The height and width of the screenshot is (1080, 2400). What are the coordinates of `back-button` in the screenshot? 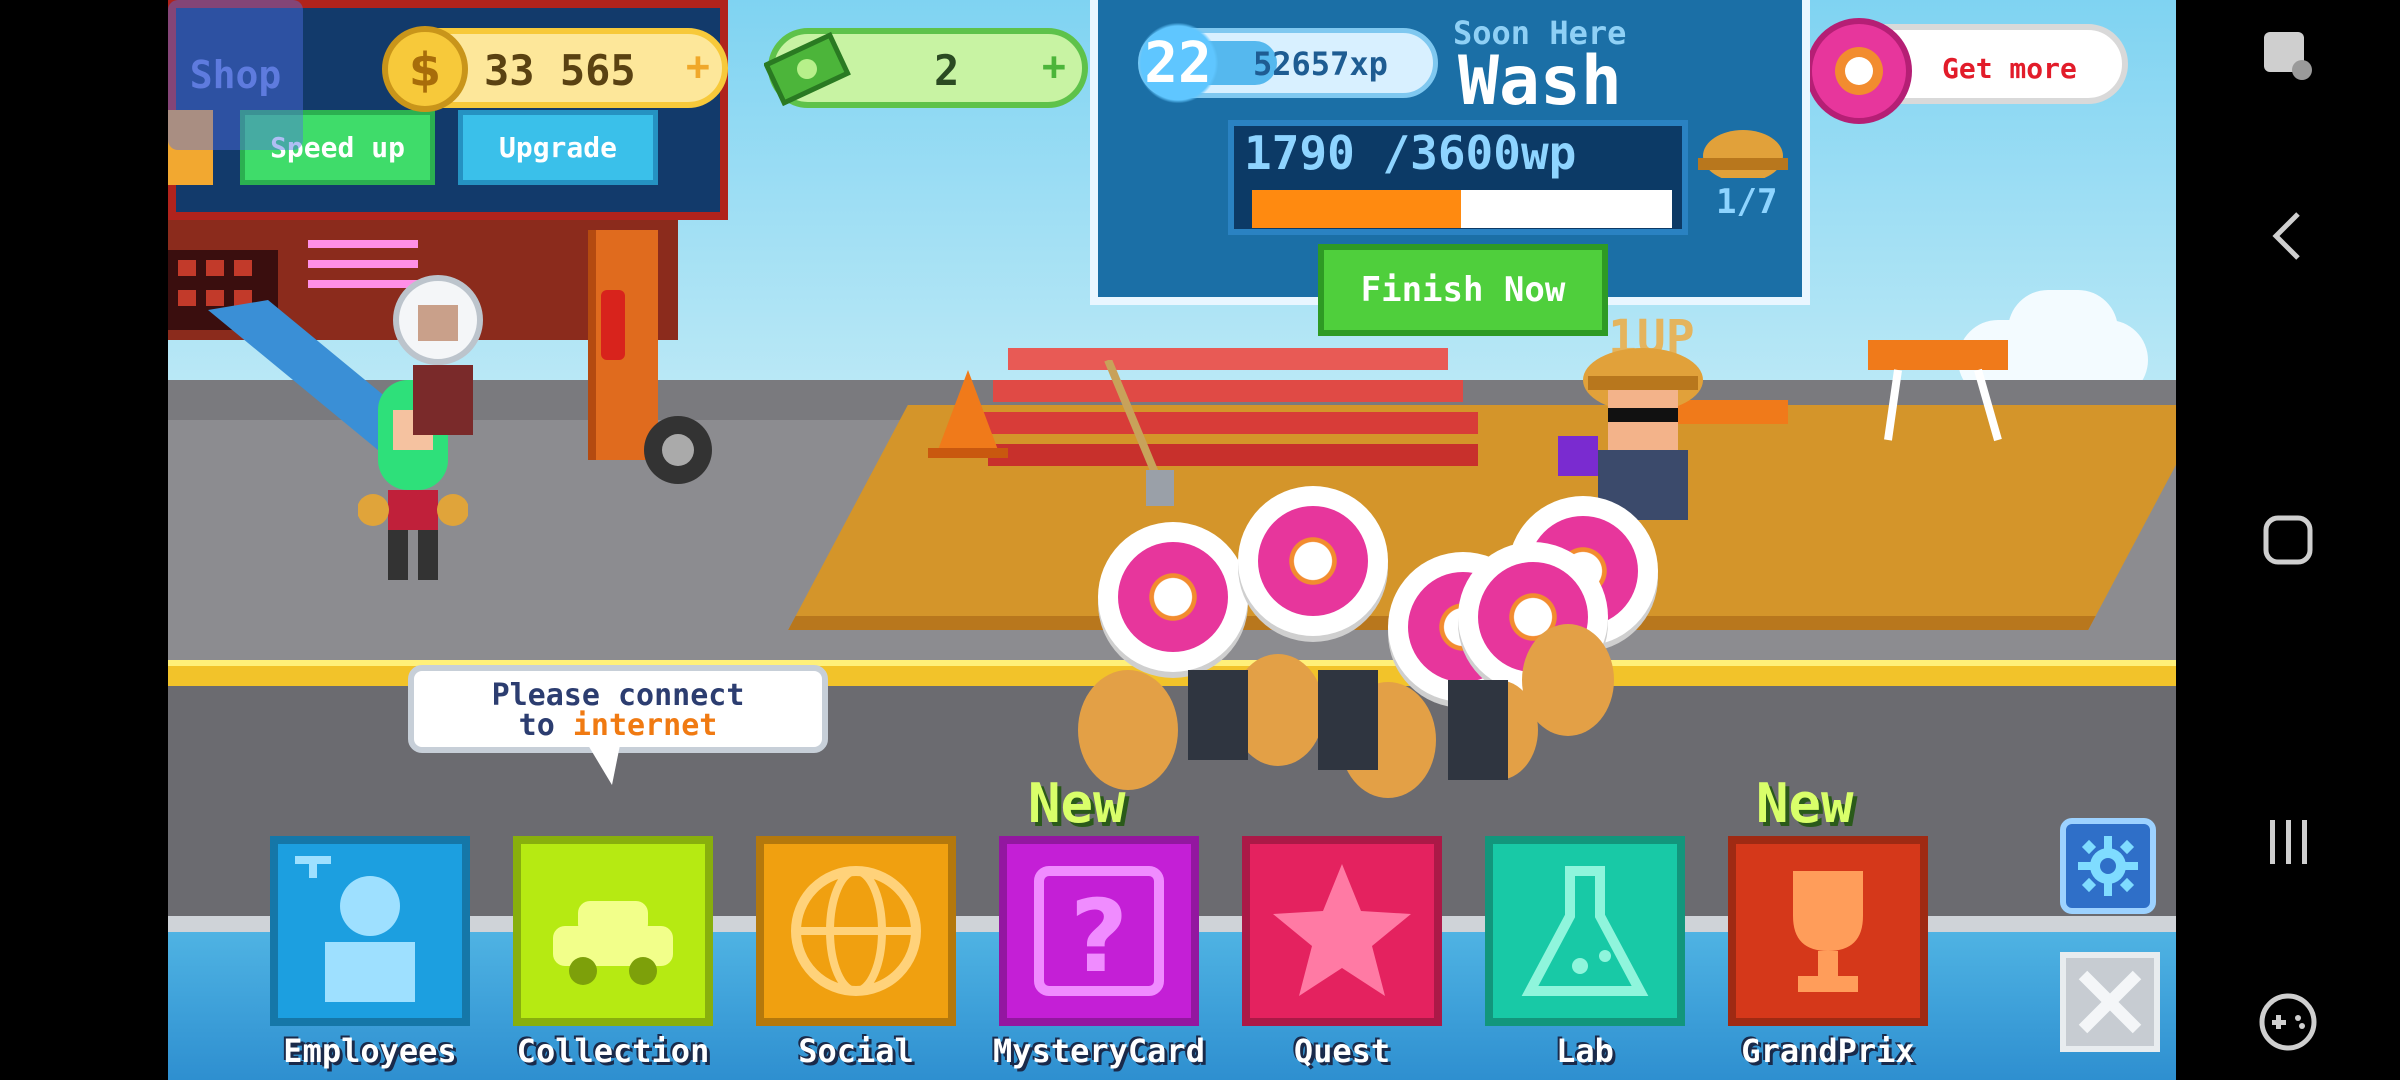 It's located at (2288, 236).